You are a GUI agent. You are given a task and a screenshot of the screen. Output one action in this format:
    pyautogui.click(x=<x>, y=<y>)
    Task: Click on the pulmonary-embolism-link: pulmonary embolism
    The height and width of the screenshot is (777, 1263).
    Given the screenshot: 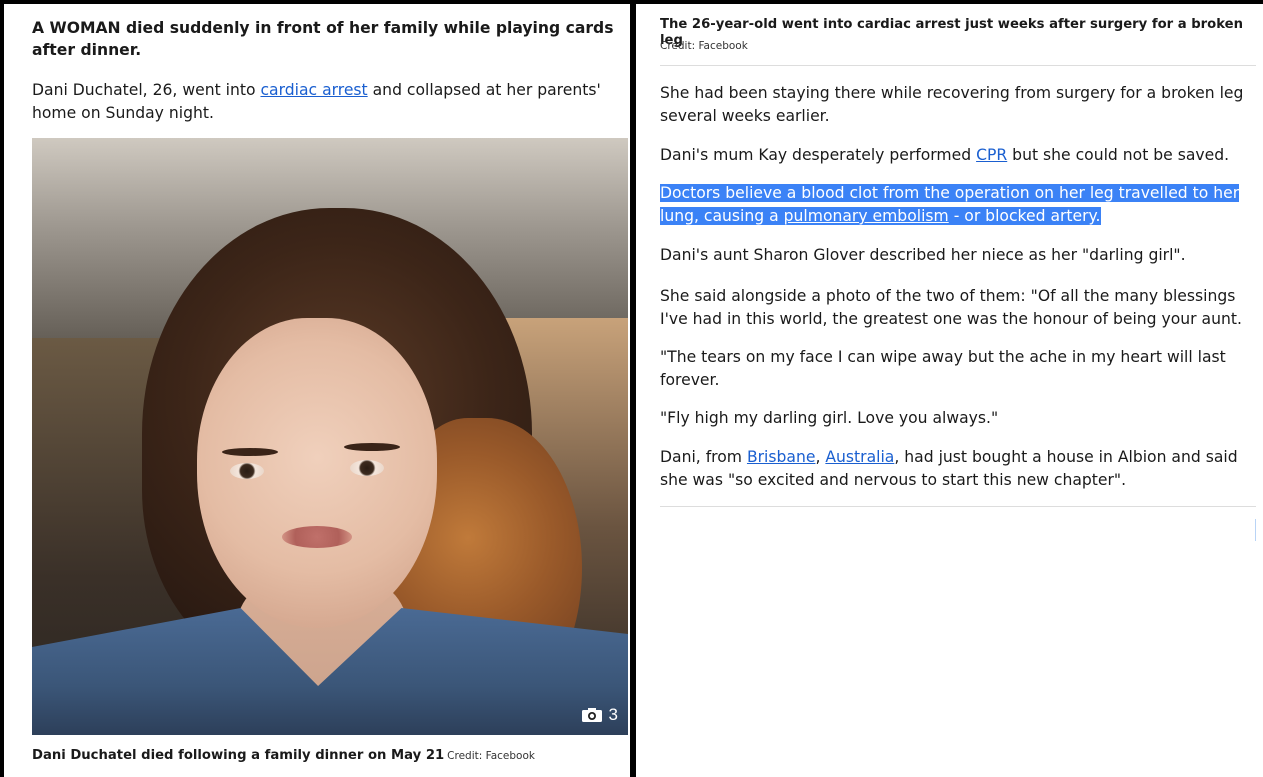 What is the action you would take?
    pyautogui.click(x=866, y=216)
    